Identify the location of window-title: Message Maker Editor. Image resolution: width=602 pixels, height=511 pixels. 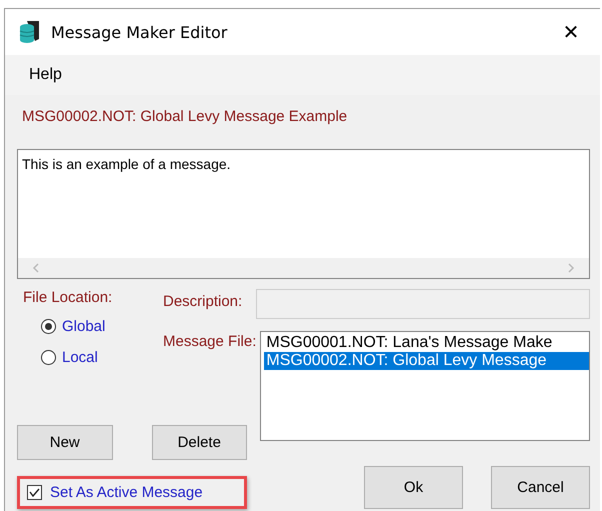
(139, 32).